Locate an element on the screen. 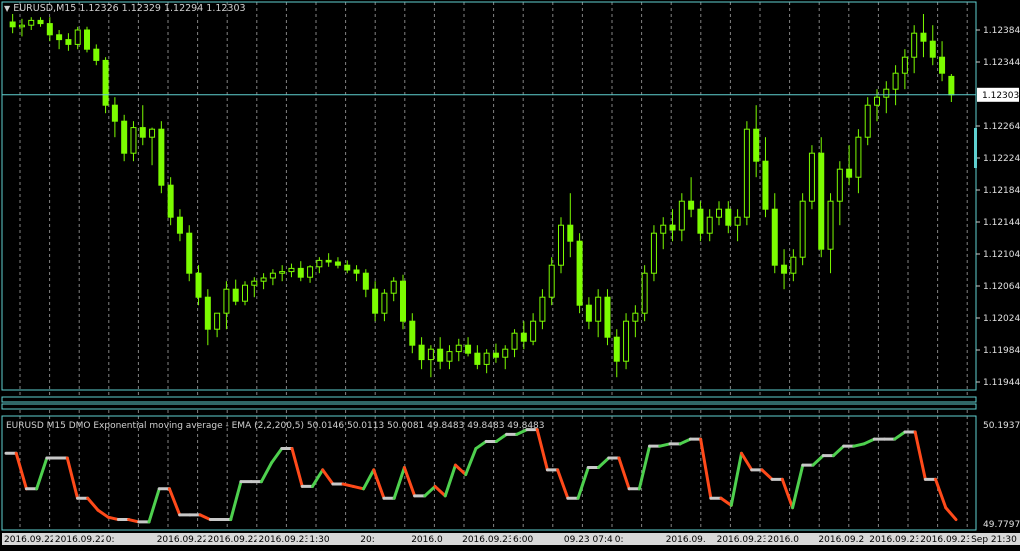 The width and height of the screenshot is (1020, 551). price-label: 1.12344 is located at coordinates (1001, 63).